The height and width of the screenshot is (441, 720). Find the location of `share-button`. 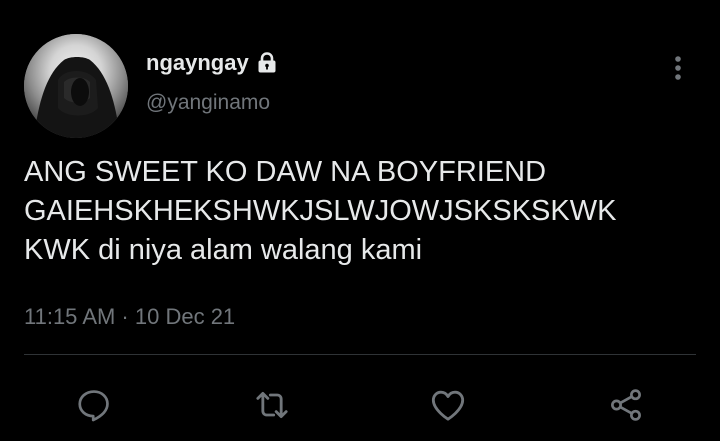

share-button is located at coordinates (626, 405).